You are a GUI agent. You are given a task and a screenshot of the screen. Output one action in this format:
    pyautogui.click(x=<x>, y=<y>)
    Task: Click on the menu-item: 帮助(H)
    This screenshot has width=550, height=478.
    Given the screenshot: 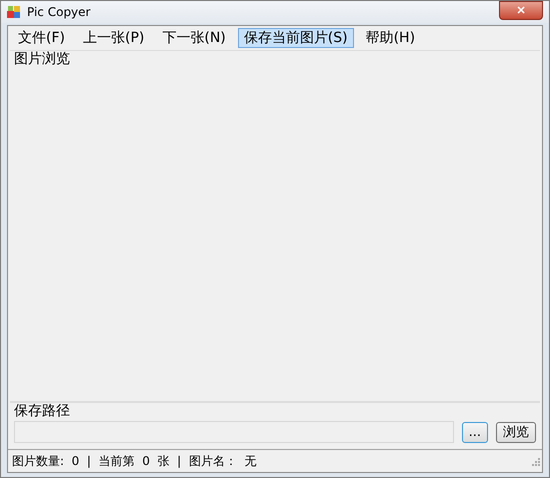 What is the action you would take?
    pyautogui.click(x=391, y=38)
    